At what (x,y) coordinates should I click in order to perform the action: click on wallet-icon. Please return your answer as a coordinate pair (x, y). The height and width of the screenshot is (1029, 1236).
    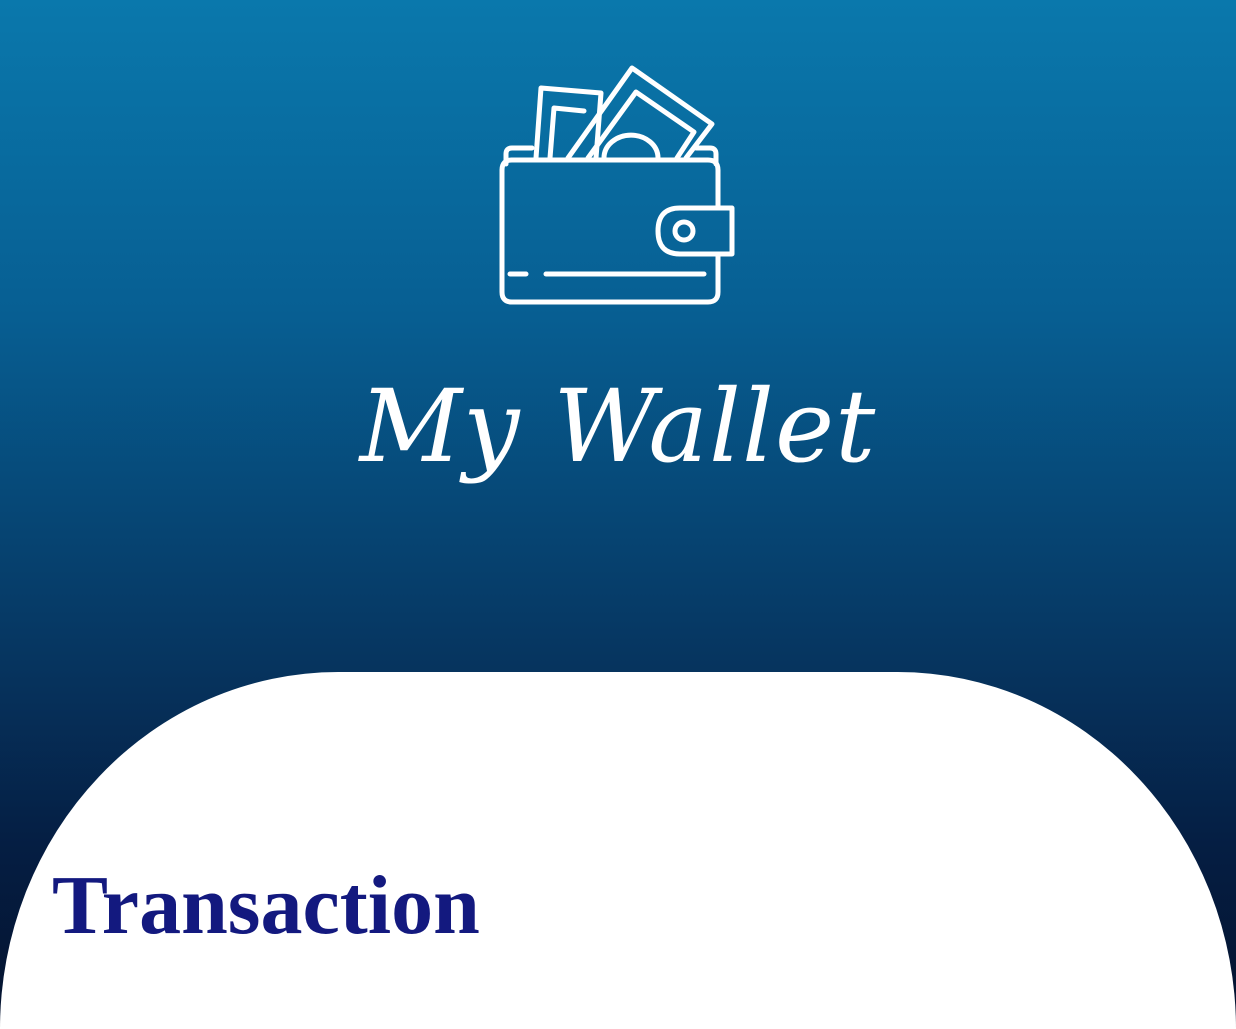
    Looking at the image, I should click on (617, 185).